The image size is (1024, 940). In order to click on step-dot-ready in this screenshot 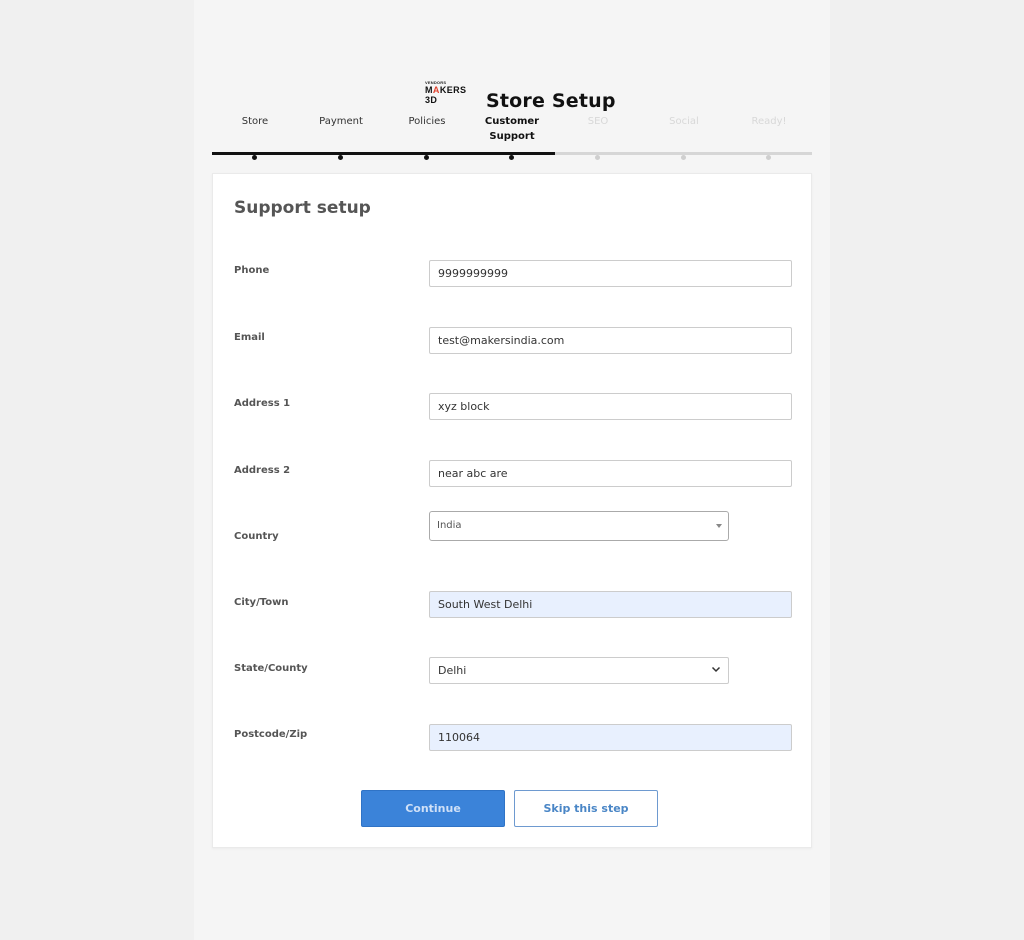, I will do `click(768, 157)`.